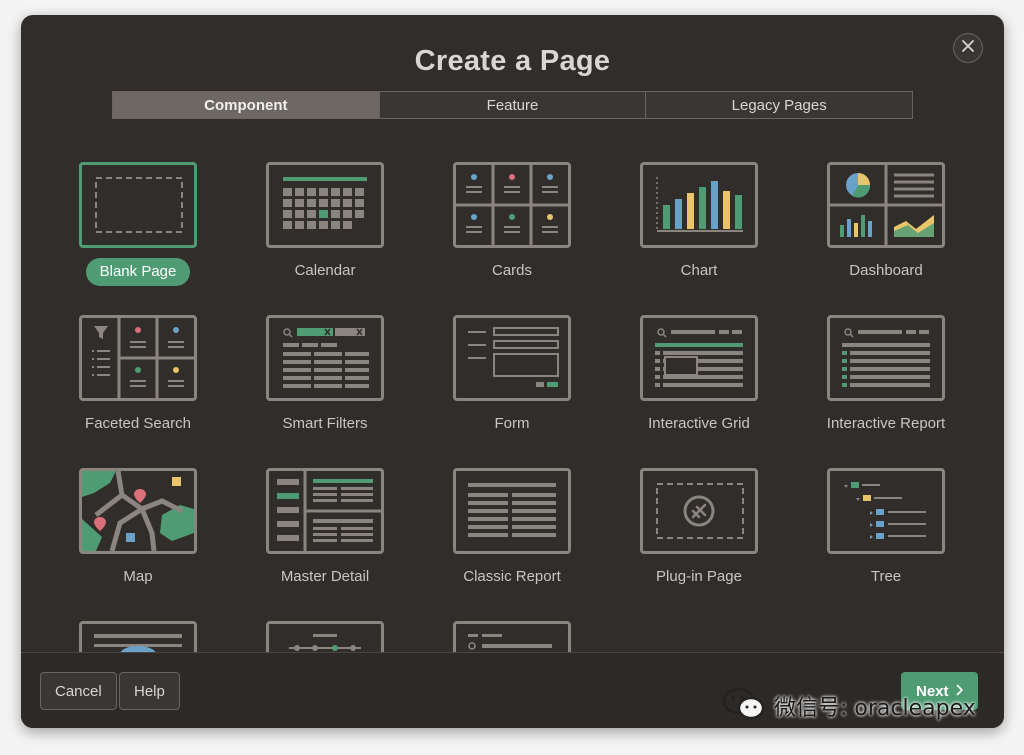 The height and width of the screenshot is (755, 1024). I want to click on tile-label: Map, so click(138, 576).